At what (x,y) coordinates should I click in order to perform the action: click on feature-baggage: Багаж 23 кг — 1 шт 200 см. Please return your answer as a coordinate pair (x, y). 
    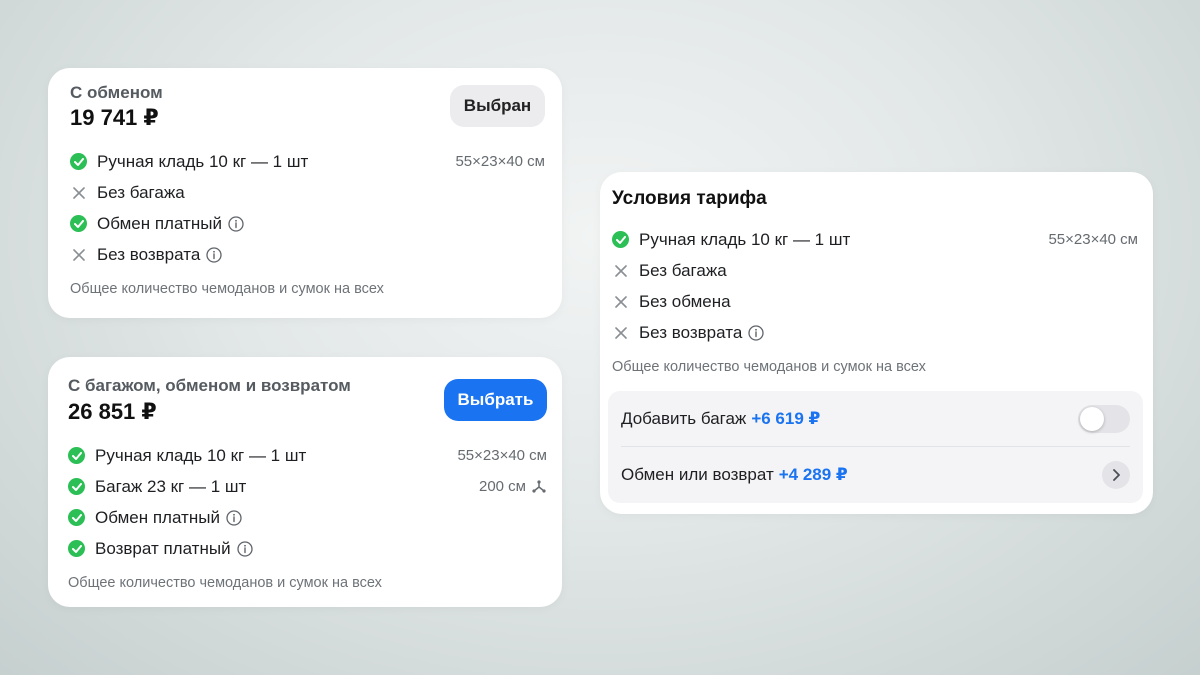
    Looking at the image, I should click on (307, 486).